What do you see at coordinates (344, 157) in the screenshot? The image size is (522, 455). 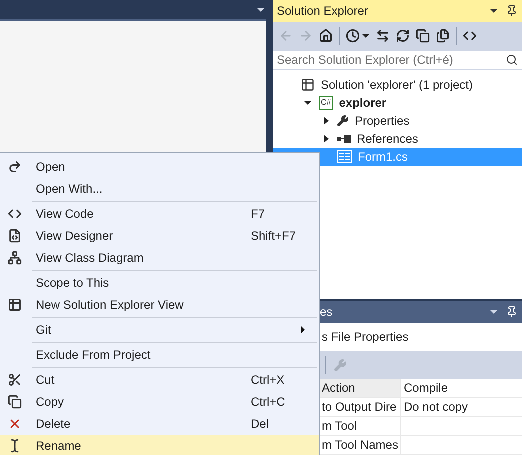 I see `form-icon` at bounding box center [344, 157].